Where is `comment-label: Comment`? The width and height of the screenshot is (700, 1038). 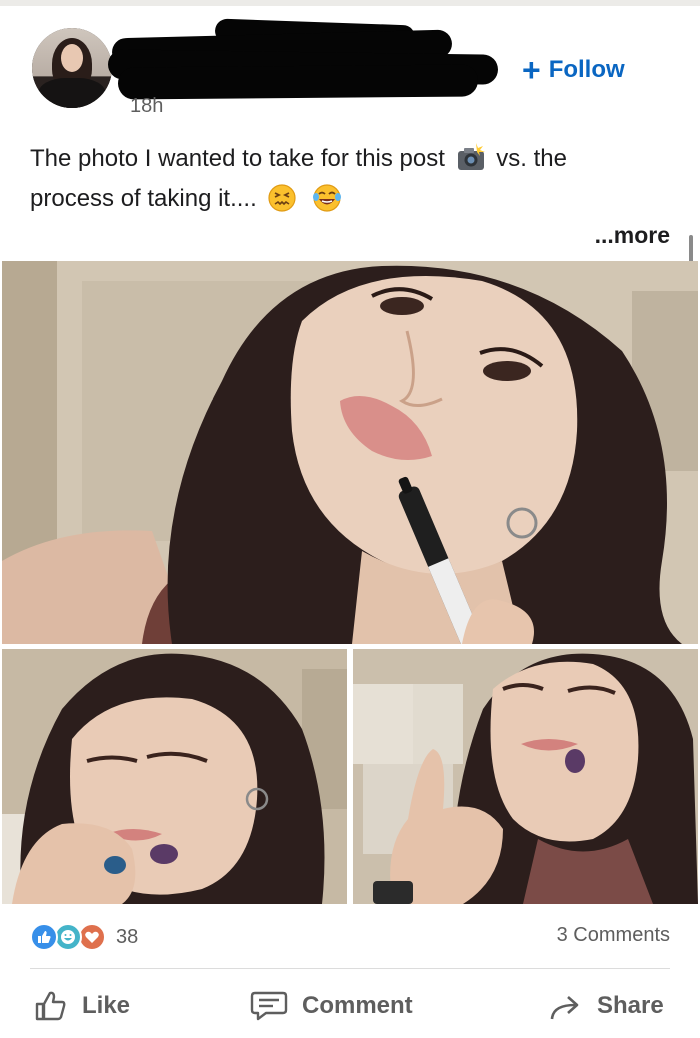 comment-label: Comment is located at coordinates (357, 1005).